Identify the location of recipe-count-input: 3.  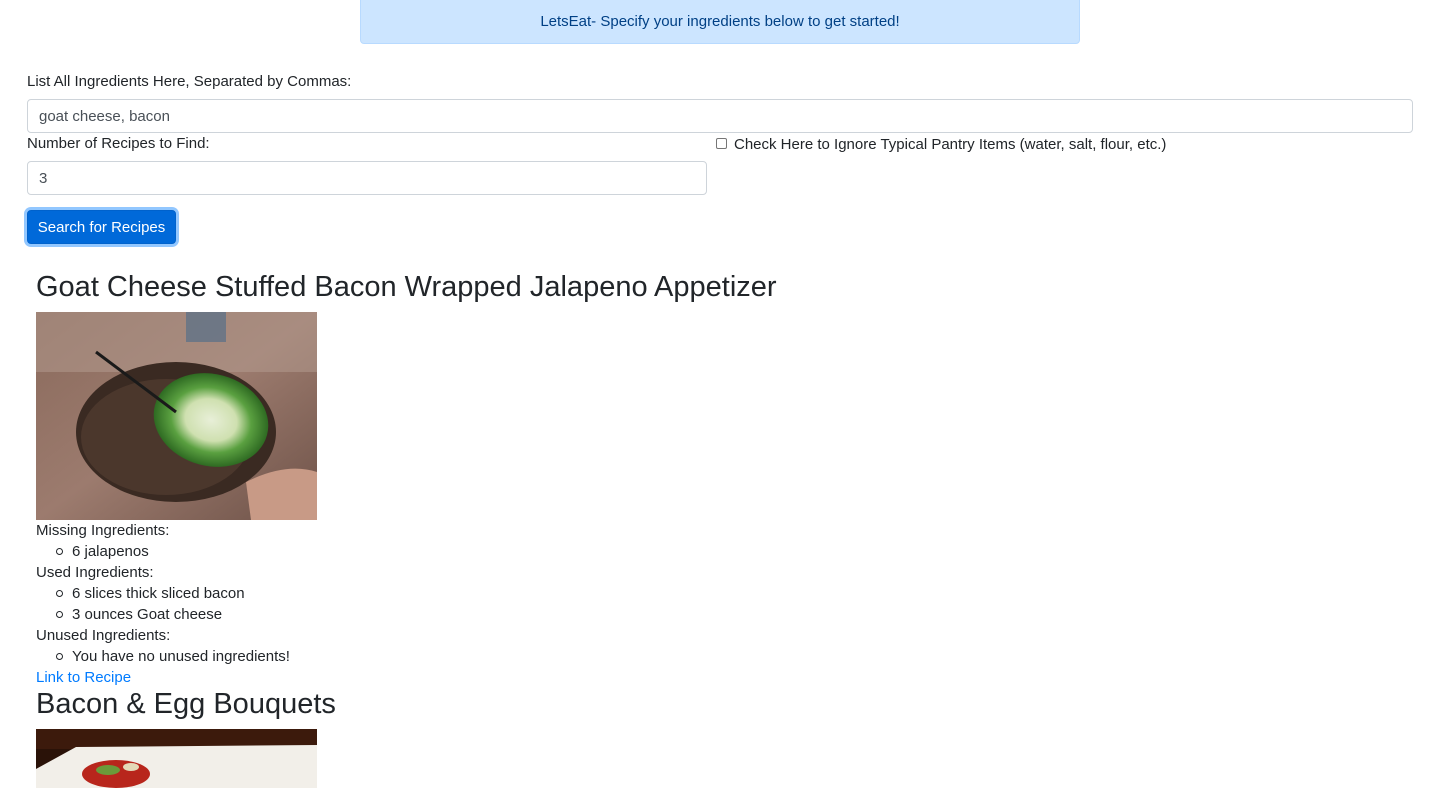
(367, 178).